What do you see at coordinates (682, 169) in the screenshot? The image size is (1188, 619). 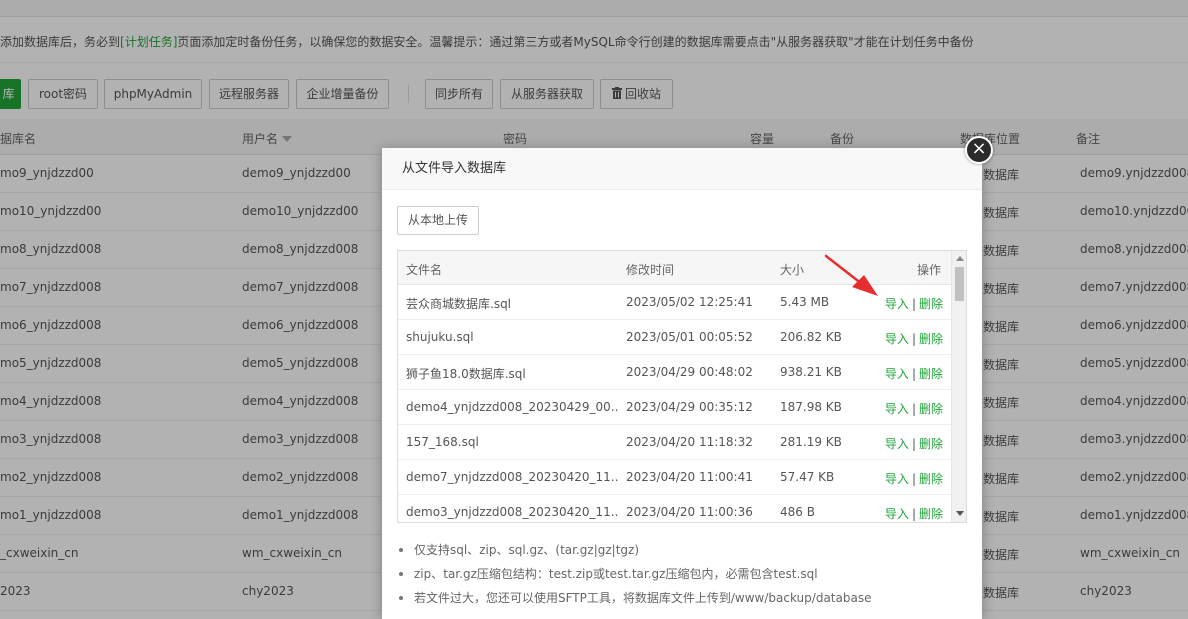 I see `dialog-title: 从文件导入数据库` at bounding box center [682, 169].